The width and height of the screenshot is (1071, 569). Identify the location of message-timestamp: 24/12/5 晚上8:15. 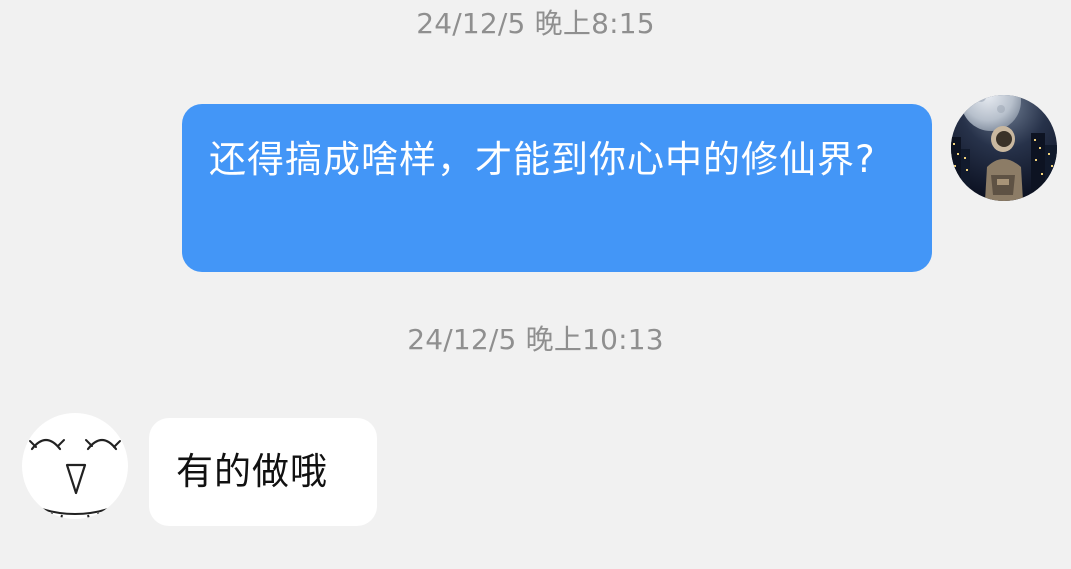
(535, 23).